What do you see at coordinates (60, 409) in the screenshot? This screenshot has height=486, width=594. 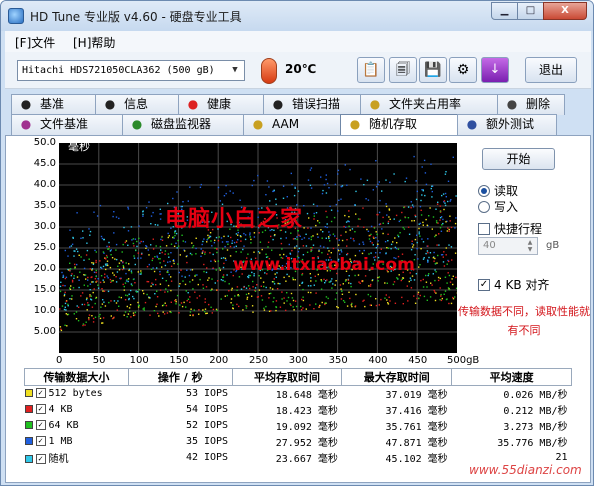 I see `series-name: 4 KB` at bounding box center [60, 409].